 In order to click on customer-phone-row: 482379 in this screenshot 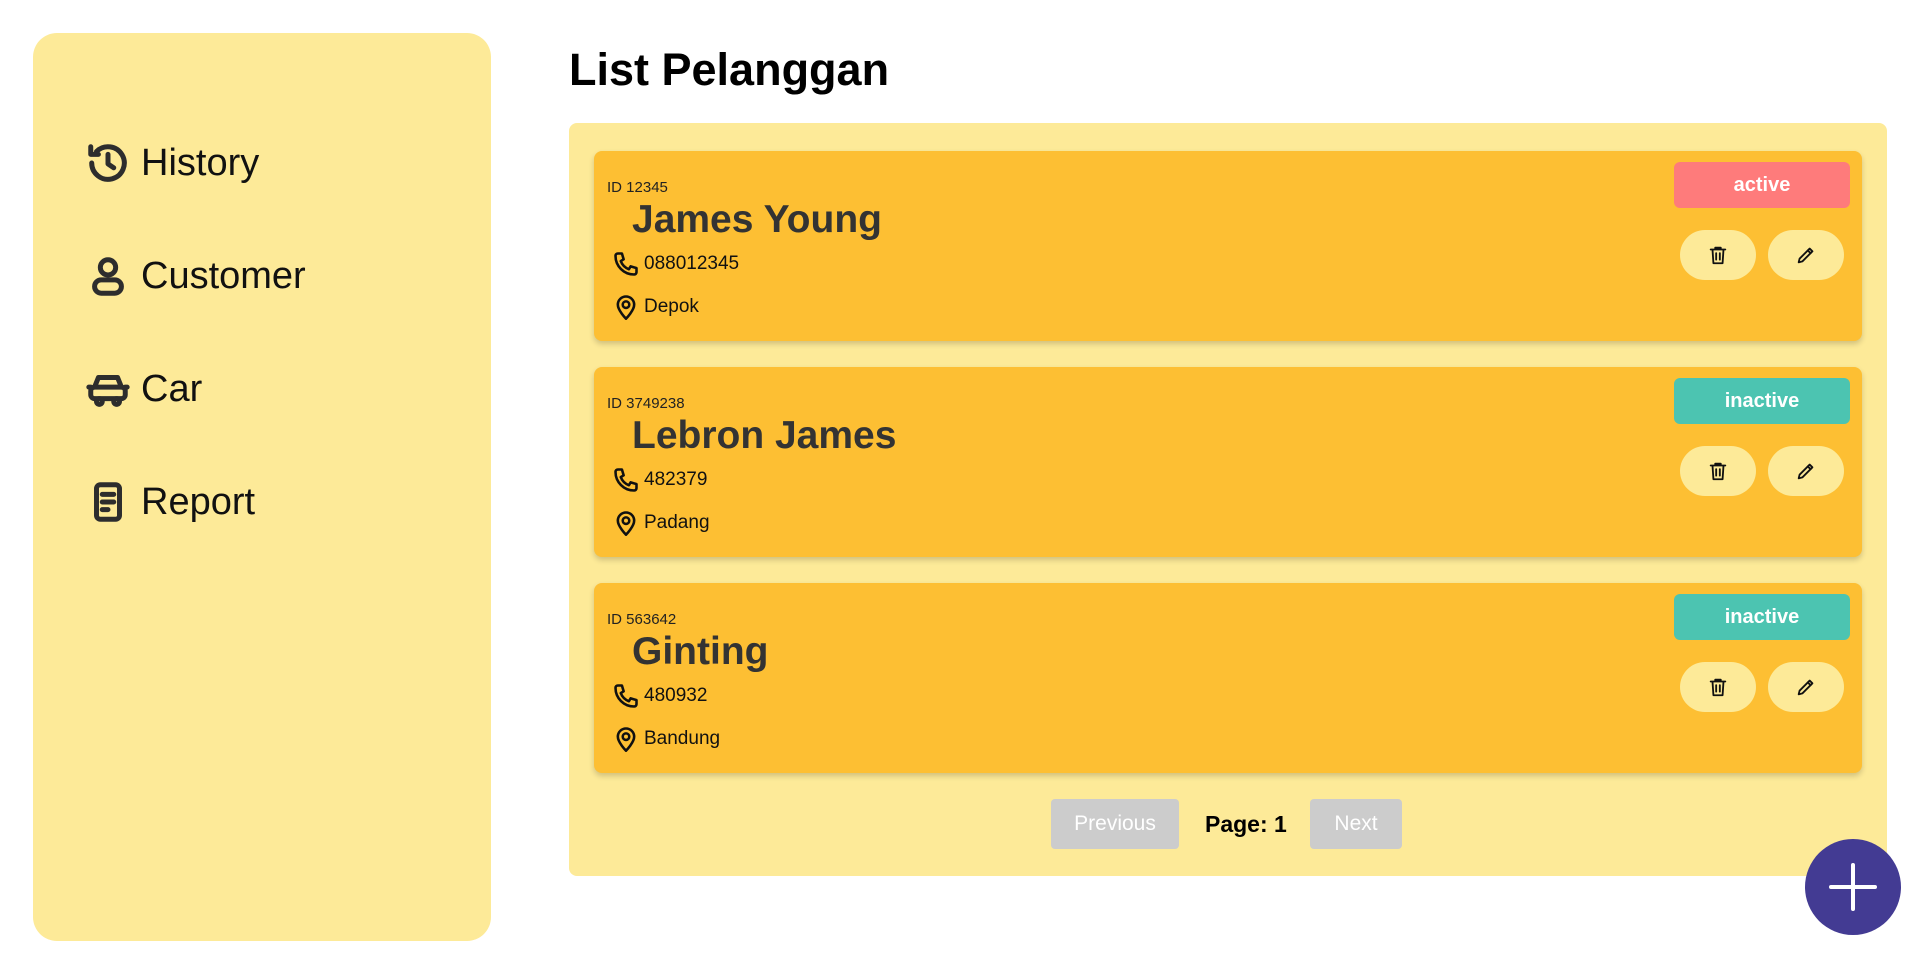, I will do `click(659, 480)`.